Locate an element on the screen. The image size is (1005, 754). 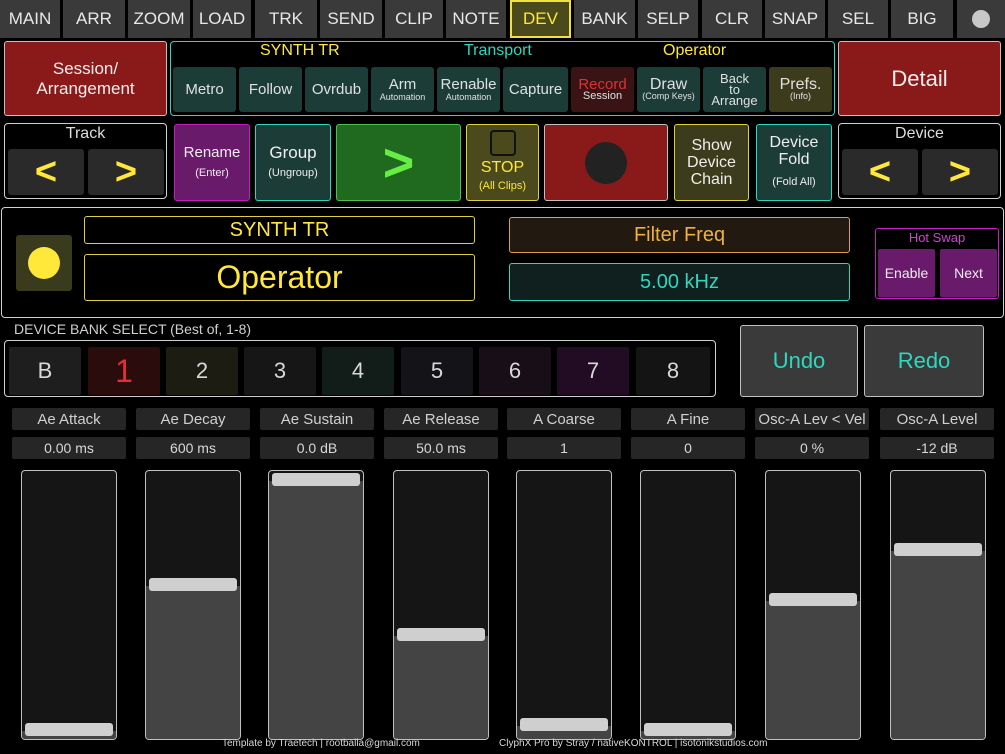
tab-send: SEND is located at coordinates (351, 19).